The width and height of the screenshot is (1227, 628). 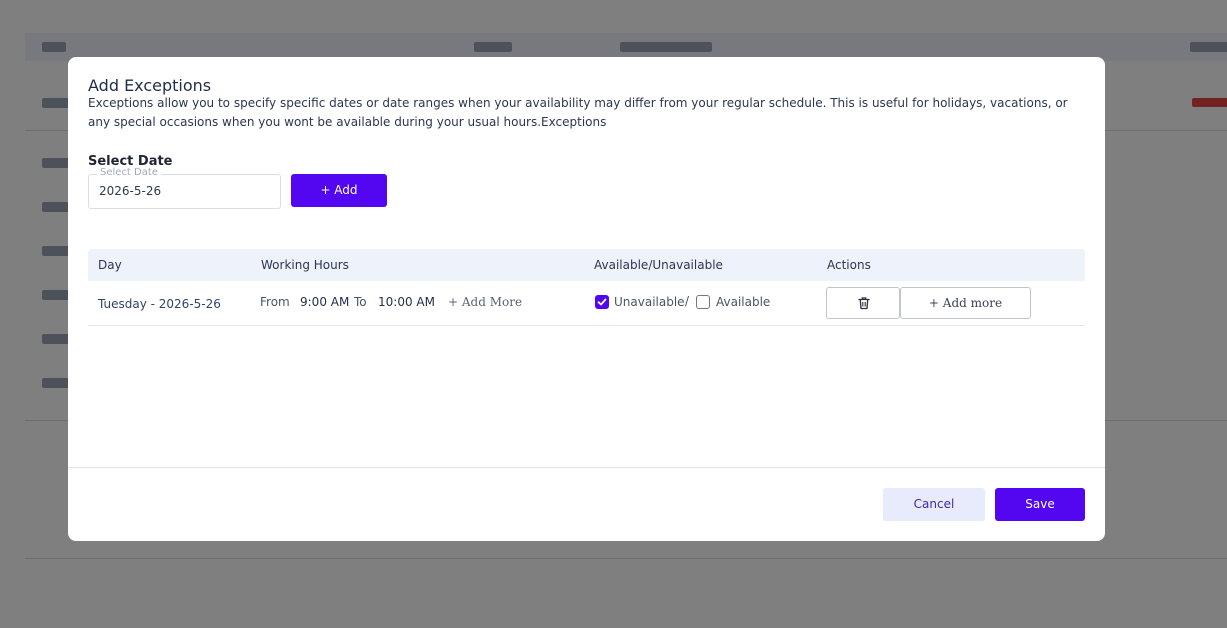 I want to click on header-availability: Available/Unavailable, so click(x=658, y=265).